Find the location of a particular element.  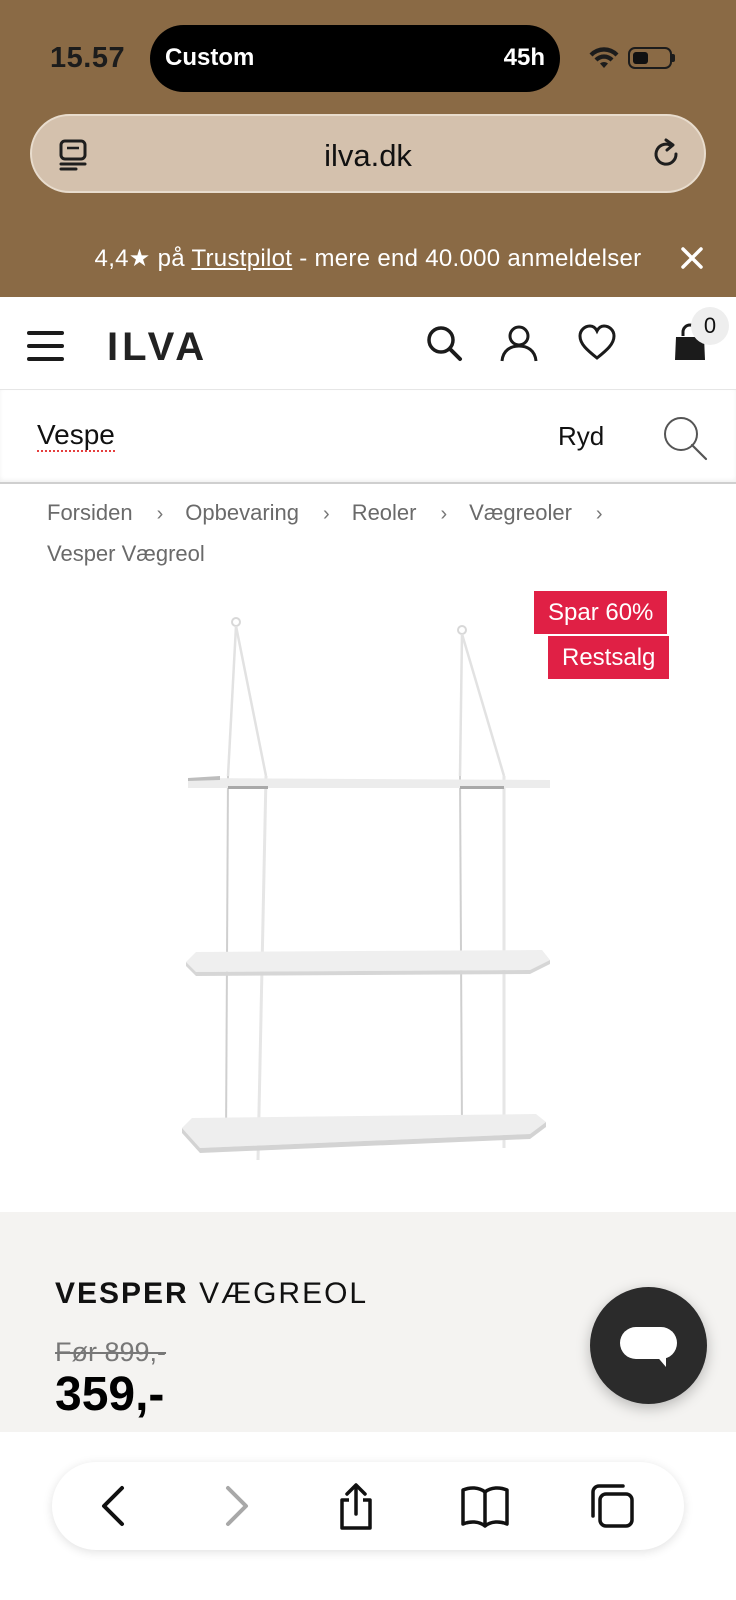

wifi-icon is located at coordinates (604, 57).